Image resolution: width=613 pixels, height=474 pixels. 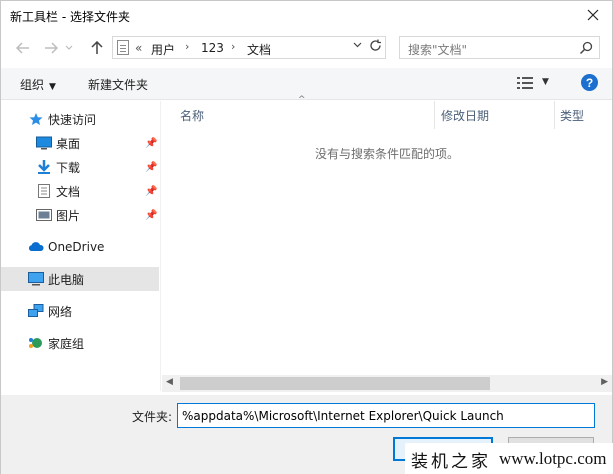 I want to click on download-icon, so click(x=44, y=167).